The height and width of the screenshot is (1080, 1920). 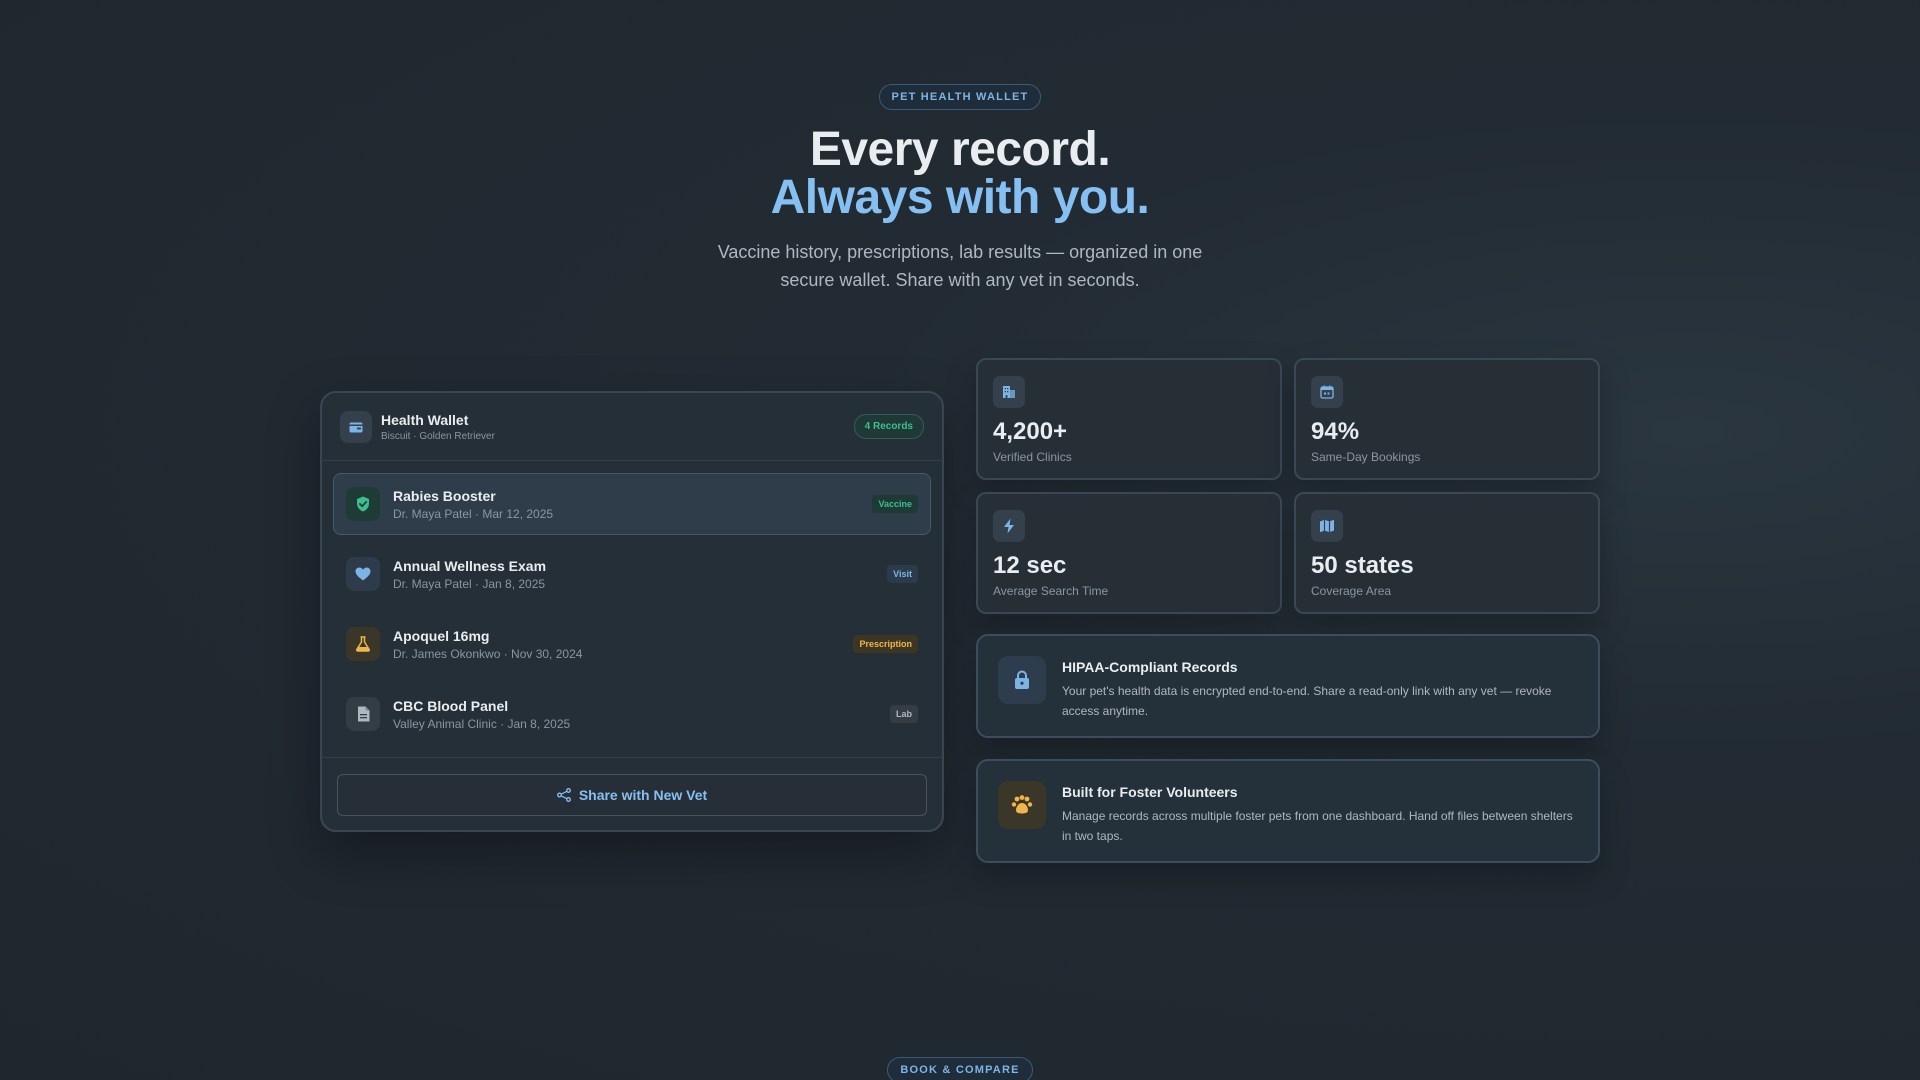 I want to click on building-icon, so click(x=1009, y=392).